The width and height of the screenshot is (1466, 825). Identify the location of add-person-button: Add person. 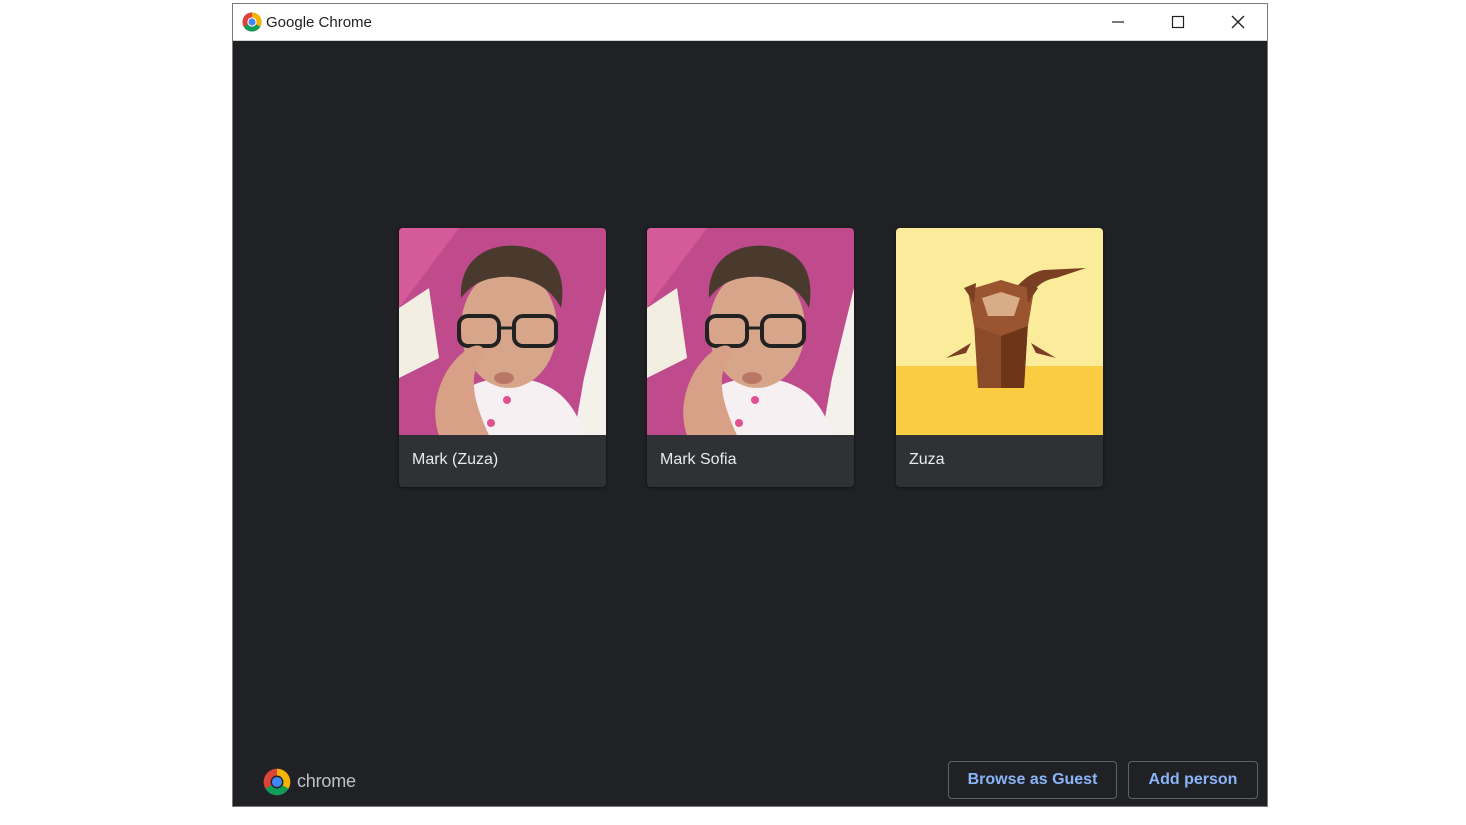
(1193, 780).